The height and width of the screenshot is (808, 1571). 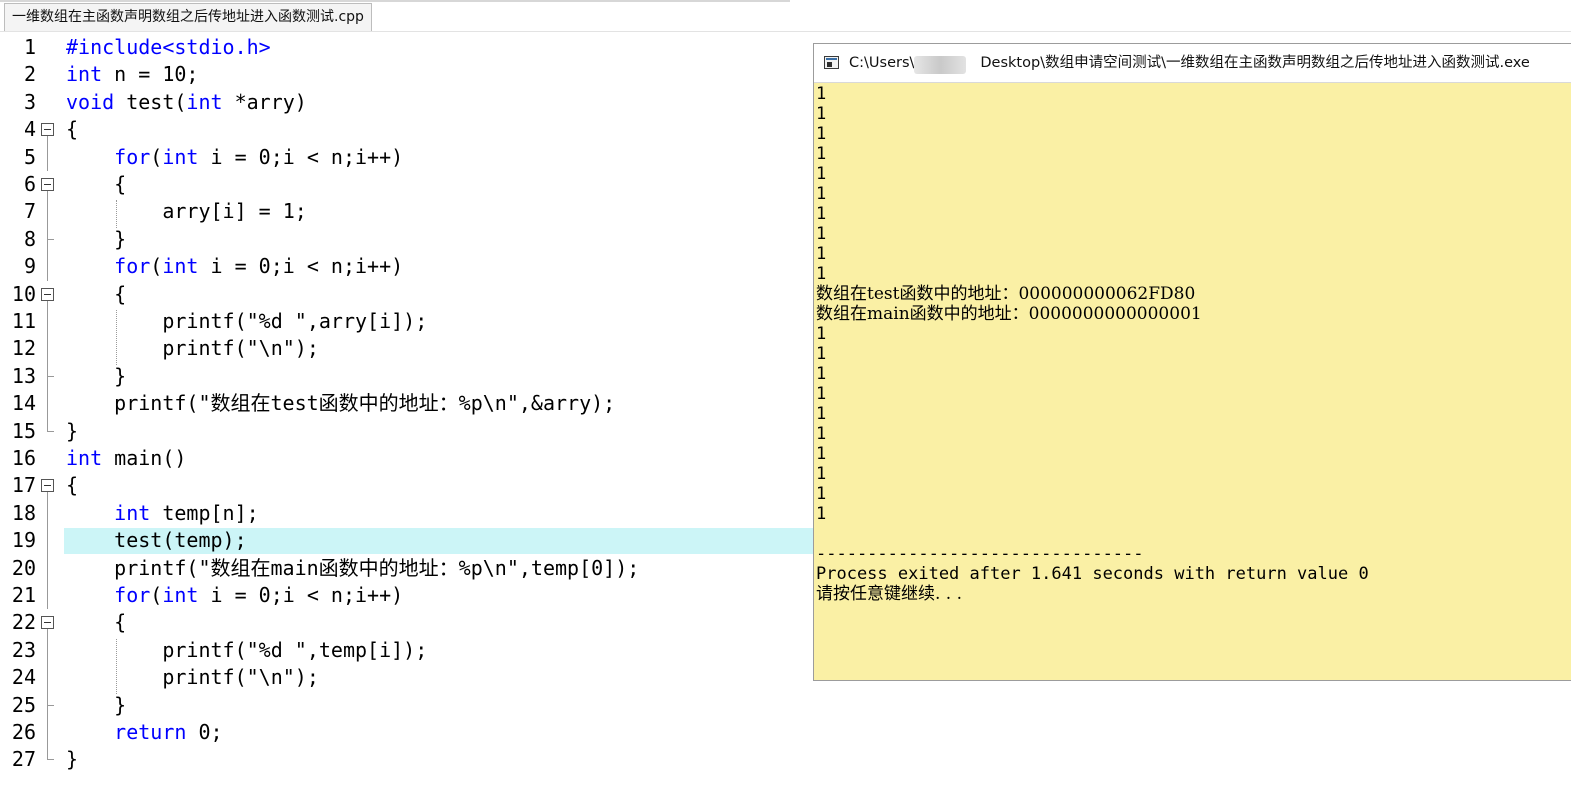 I want to click on line-number: 14, so click(x=23, y=403).